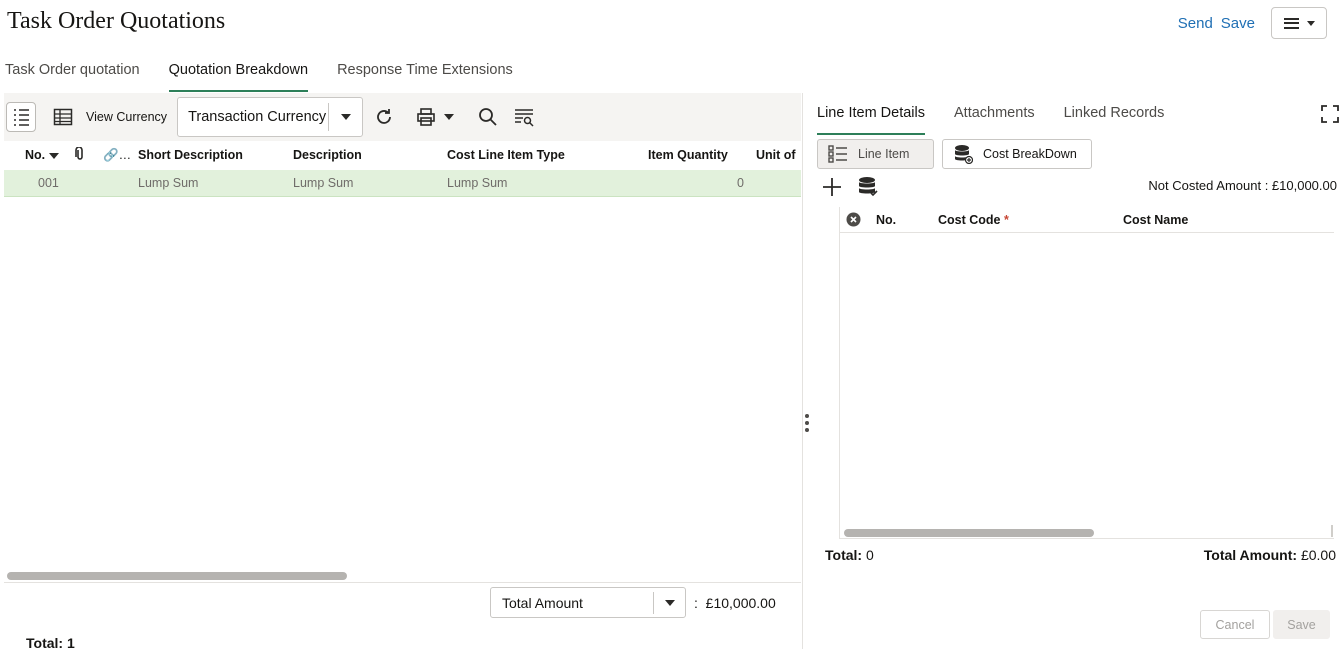  Describe the element at coordinates (168, 183) in the screenshot. I see `cell-short-description: Lump Sum` at that location.